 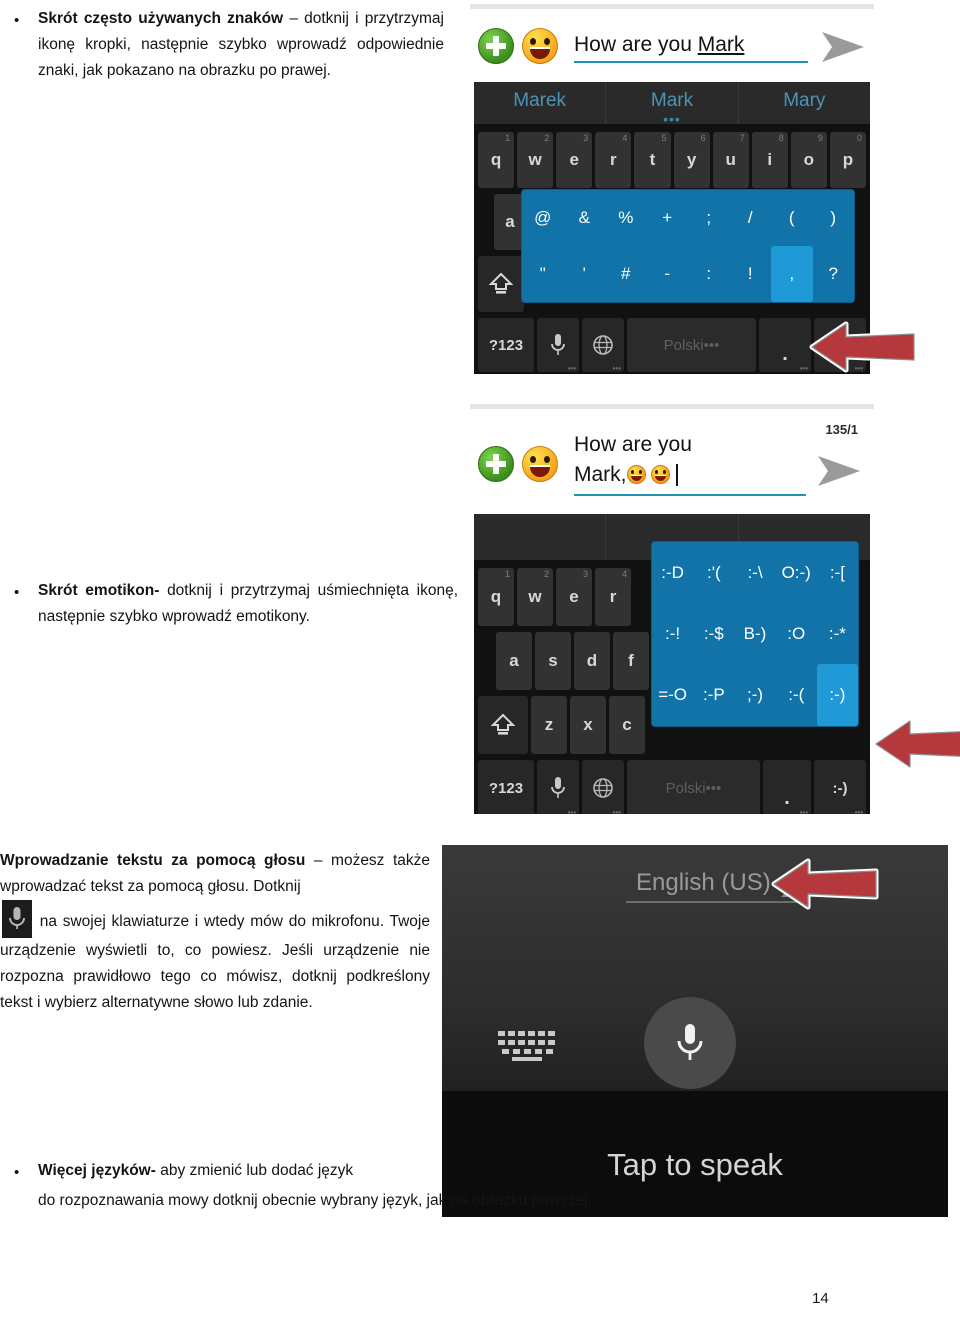 What do you see at coordinates (863, 347) in the screenshot?
I see `red-left-arrow-pointer-symbols` at bounding box center [863, 347].